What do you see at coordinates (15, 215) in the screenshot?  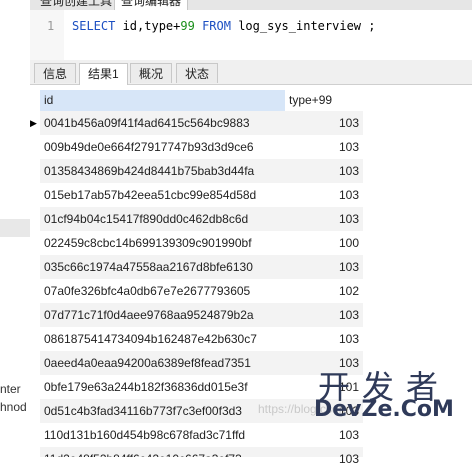 I see `left-panel: nter hnod` at bounding box center [15, 215].